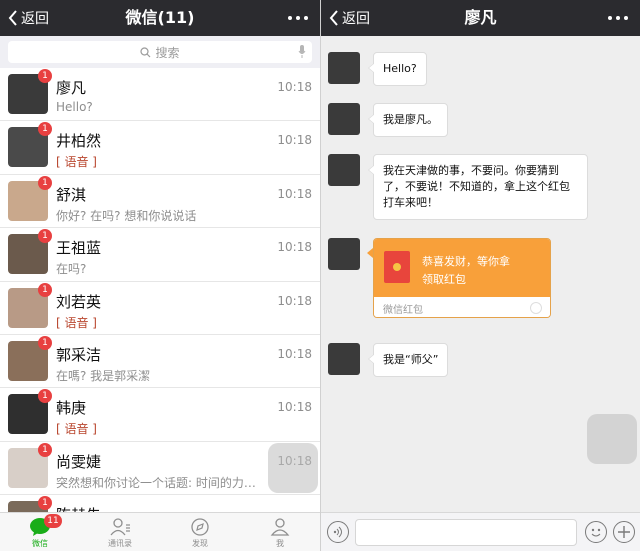 The height and width of the screenshot is (551, 640). Describe the element at coordinates (167, 52) in the screenshot. I see `search-placeholder: 搜索` at that location.